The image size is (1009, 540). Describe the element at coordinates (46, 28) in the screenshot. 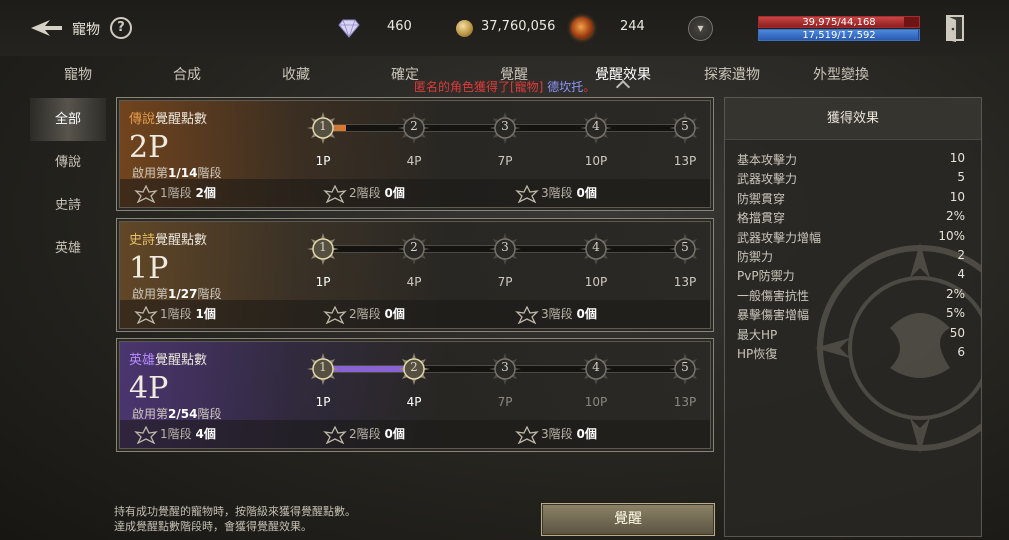

I see `back-button` at that location.